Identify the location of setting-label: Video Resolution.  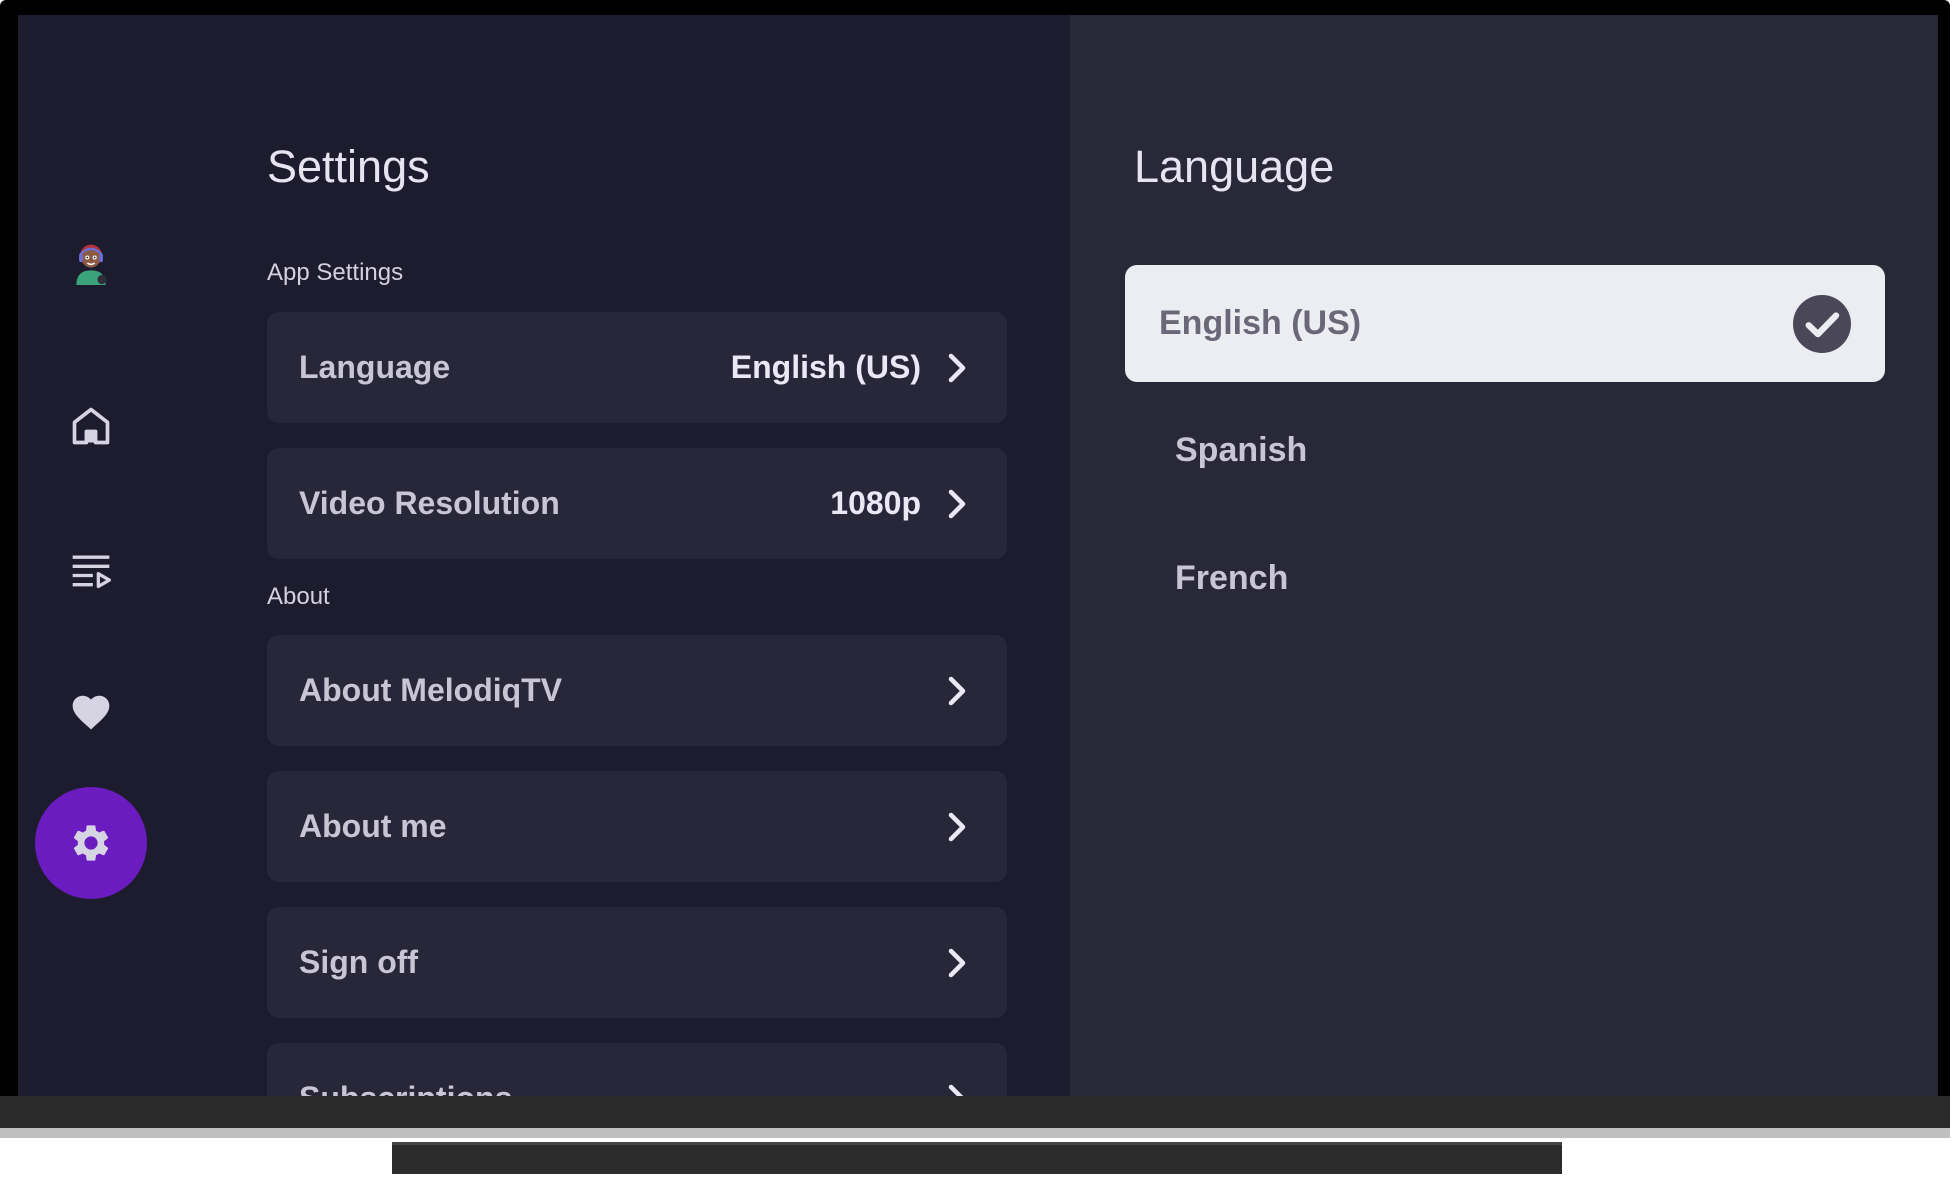
(429, 503).